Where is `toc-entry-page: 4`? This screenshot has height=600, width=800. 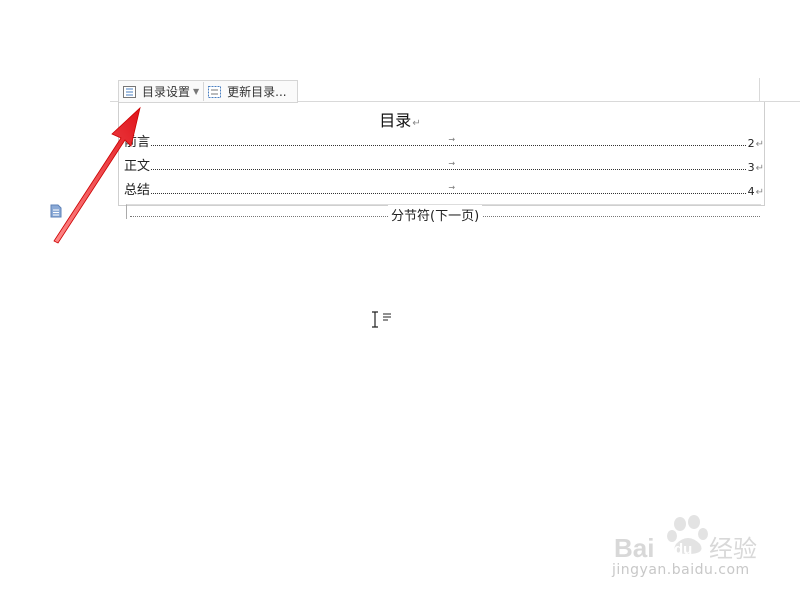 toc-entry-page: 4 is located at coordinates (751, 191).